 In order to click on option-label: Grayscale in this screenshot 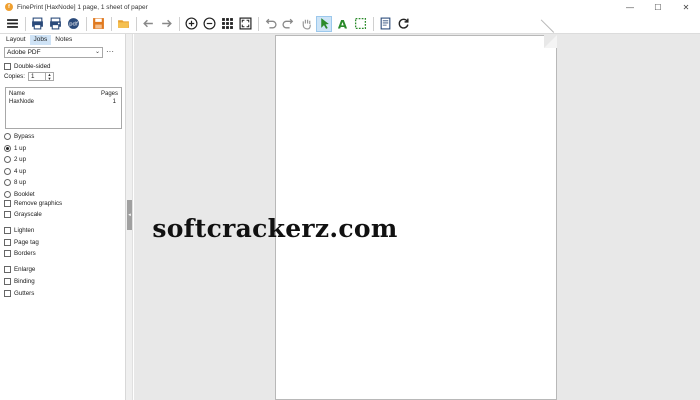, I will do `click(28, 214)`.